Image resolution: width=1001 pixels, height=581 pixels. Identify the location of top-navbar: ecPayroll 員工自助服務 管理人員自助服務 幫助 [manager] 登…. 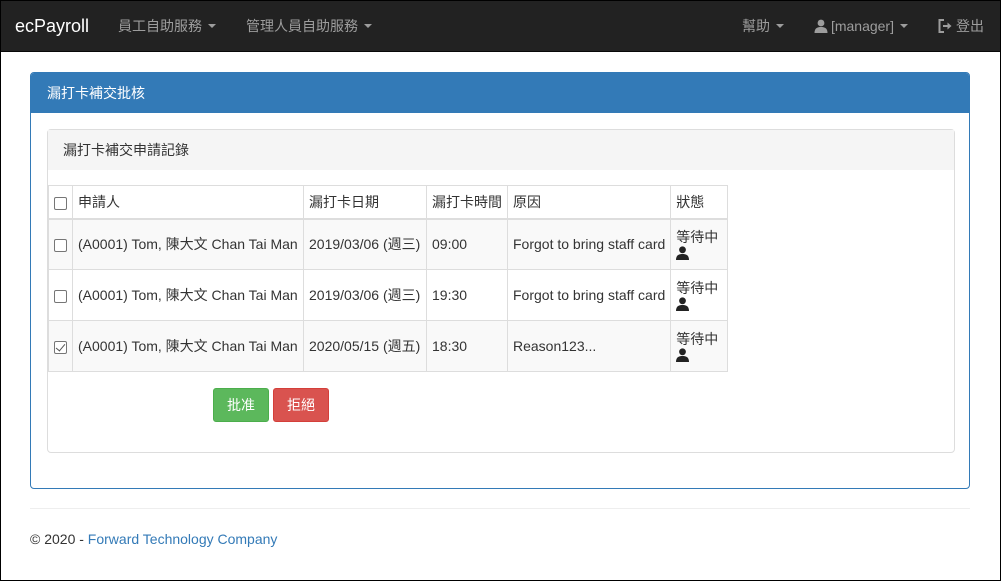
(500, 26).